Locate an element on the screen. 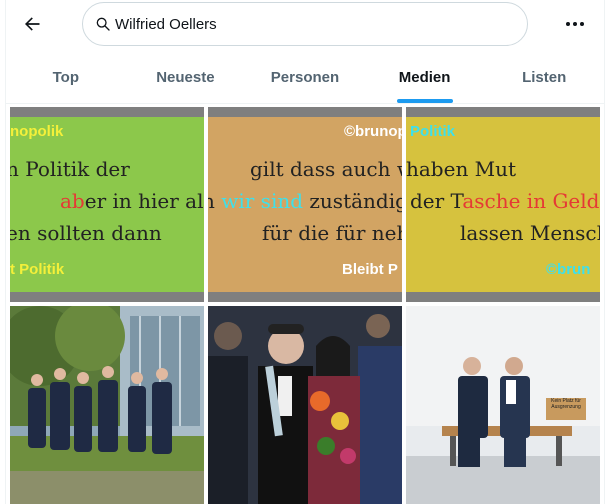 This screenshot has height=504, width=611. award-photo is located at coordinates (305, 405).